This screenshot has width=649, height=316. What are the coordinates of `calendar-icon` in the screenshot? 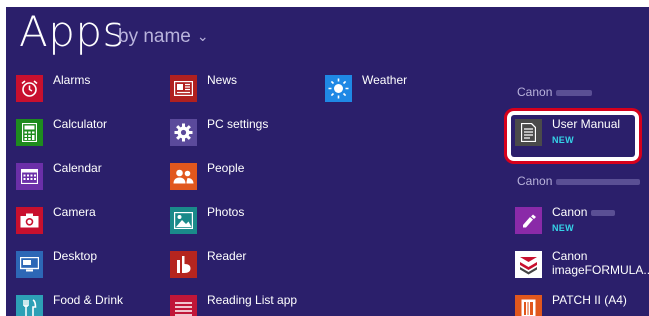 It's located at (29, 176).